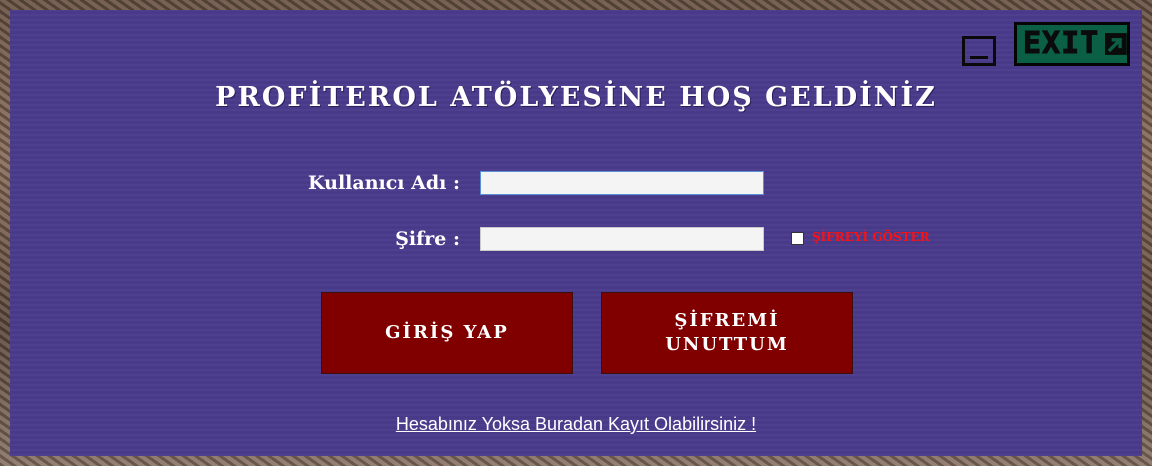  What do you see at coordinates (979, 51) in the screenshot?
I see `minimize-button` at bounding box center [979, 51].